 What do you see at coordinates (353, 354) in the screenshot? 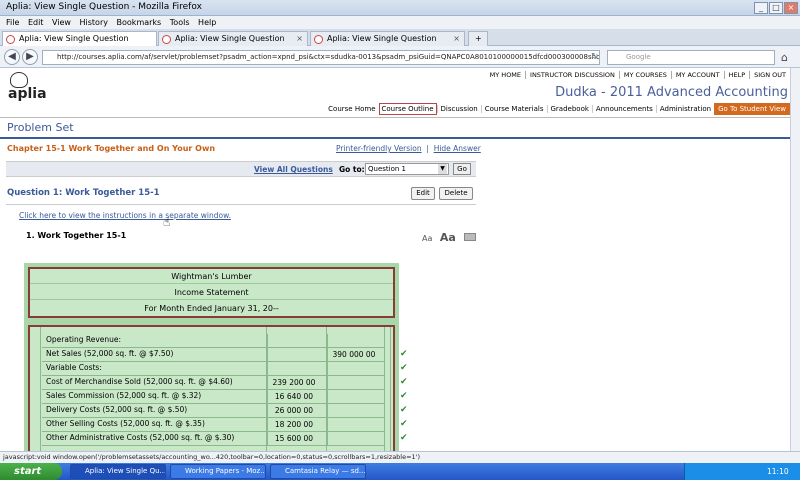
I see `amount-col2: 390 000 00` at bounding box center [353, 354].